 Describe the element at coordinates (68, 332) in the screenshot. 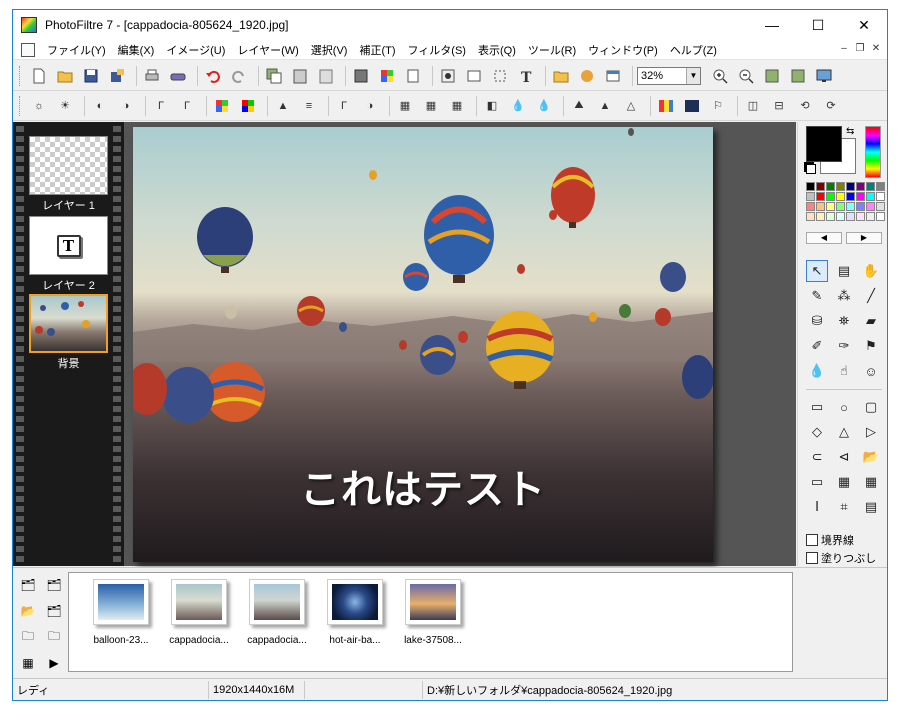

I see `layer-item-selected: 背景` at that location.